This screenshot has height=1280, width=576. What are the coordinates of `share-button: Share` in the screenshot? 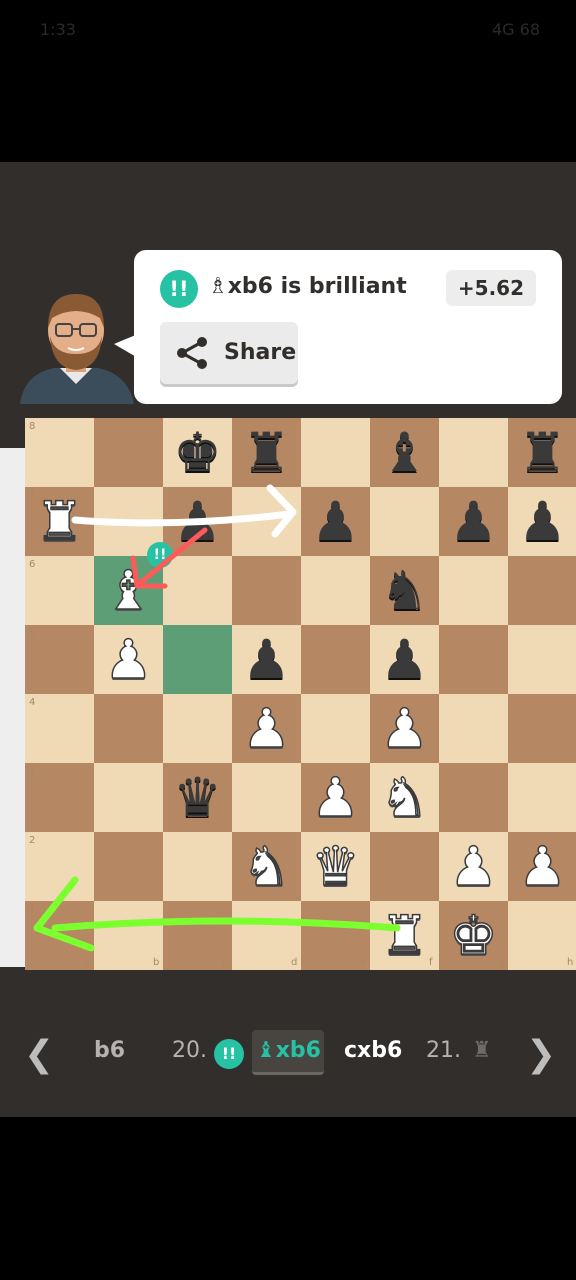 It's located at (229, 353).